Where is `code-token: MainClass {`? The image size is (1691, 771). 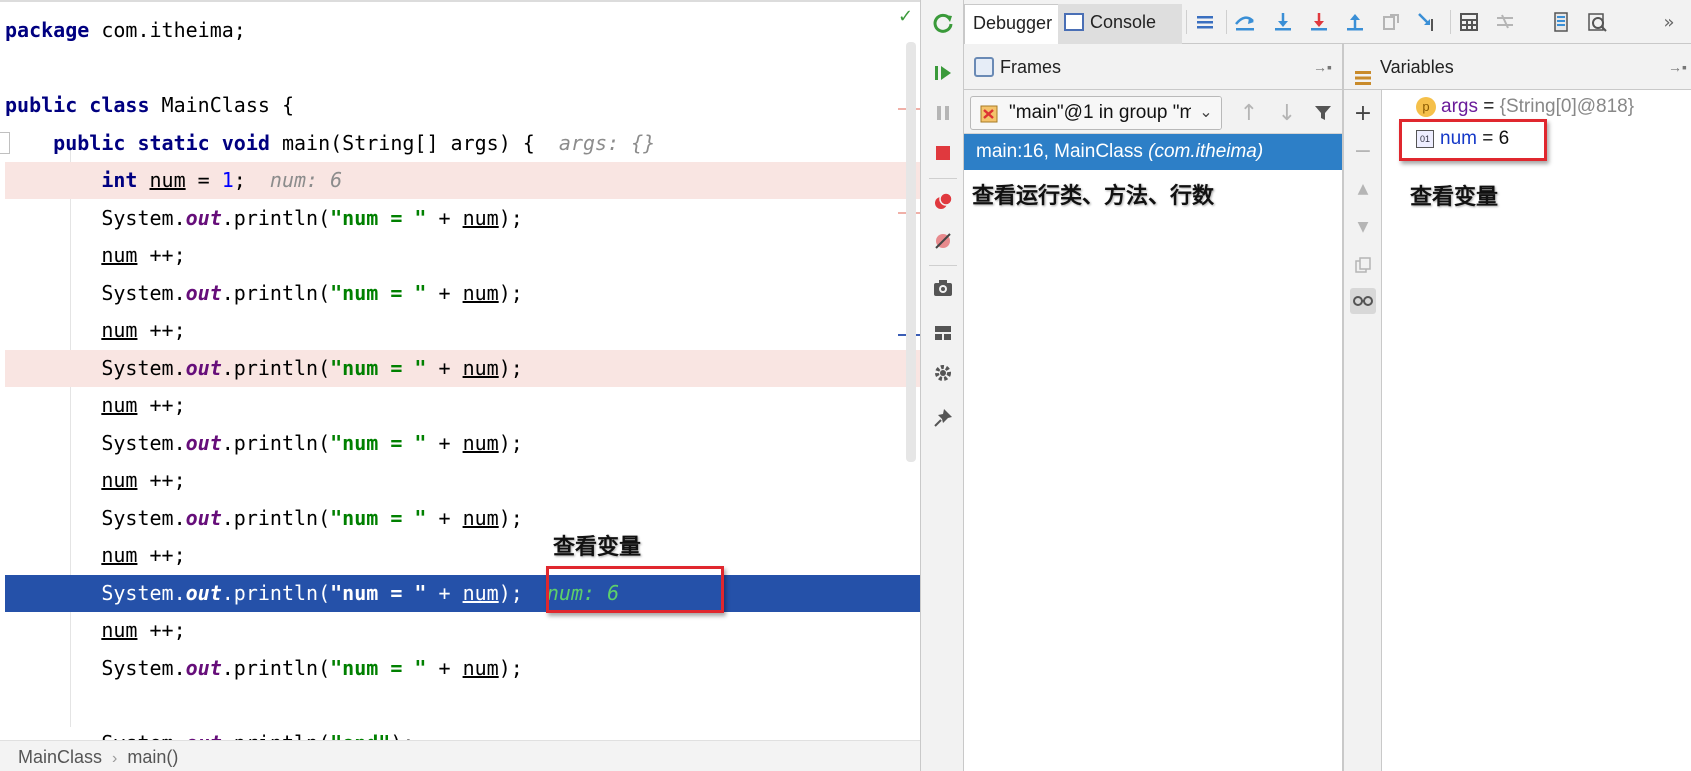 code-token: MainClass { is located at coordinates (227, 105).